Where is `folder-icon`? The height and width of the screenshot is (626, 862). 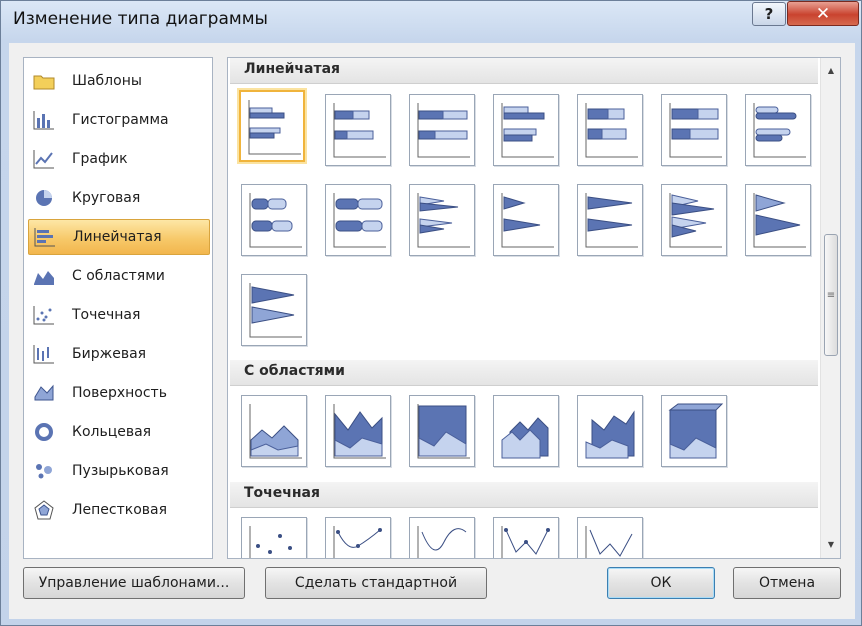 folder-icon is located at coordinates (44, 81).